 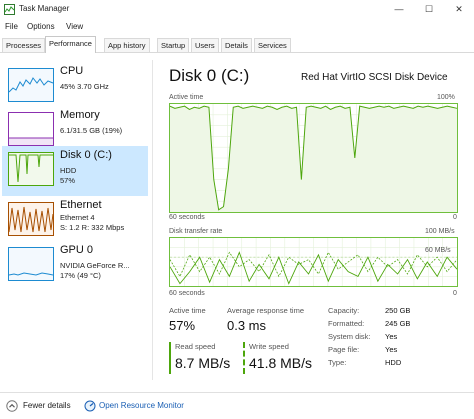 I want to click on chevron-up-icon, so click(x=12, y=406).